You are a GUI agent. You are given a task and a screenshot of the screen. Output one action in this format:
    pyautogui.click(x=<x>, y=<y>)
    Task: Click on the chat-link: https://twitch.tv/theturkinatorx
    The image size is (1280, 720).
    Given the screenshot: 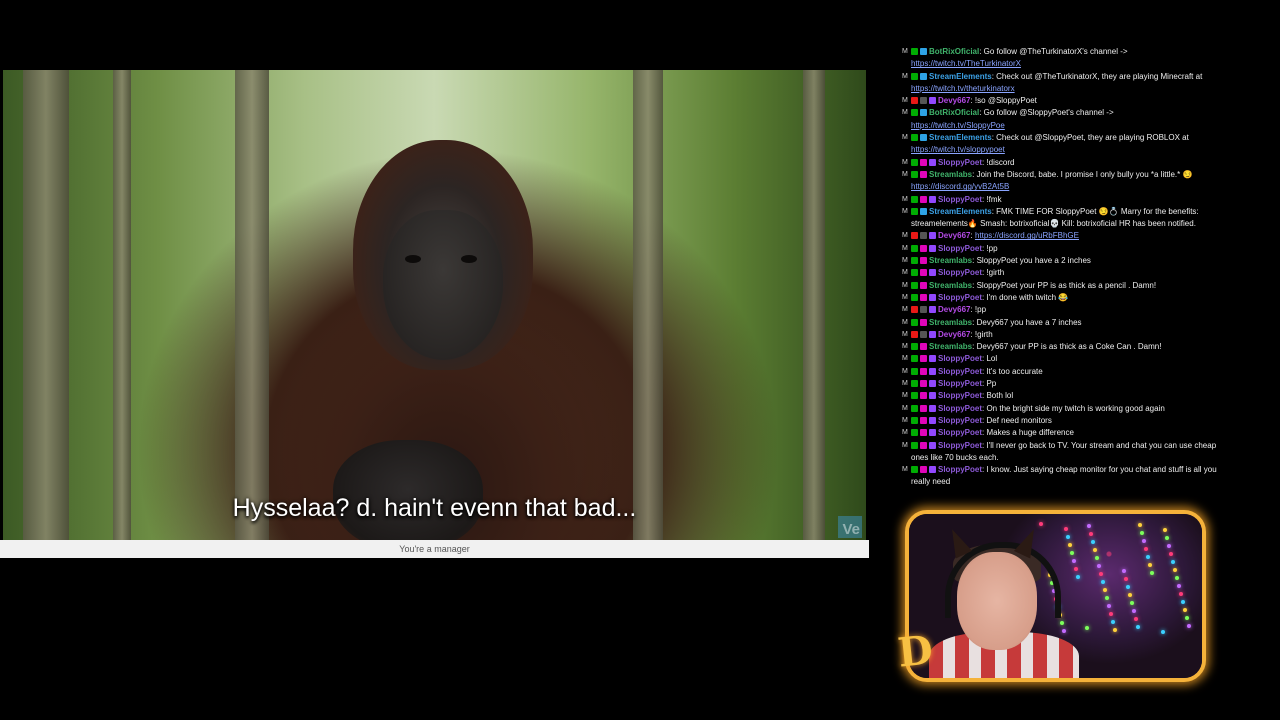 What is the action you would take?
    pyautogui.click(x=1065, y=89)
    